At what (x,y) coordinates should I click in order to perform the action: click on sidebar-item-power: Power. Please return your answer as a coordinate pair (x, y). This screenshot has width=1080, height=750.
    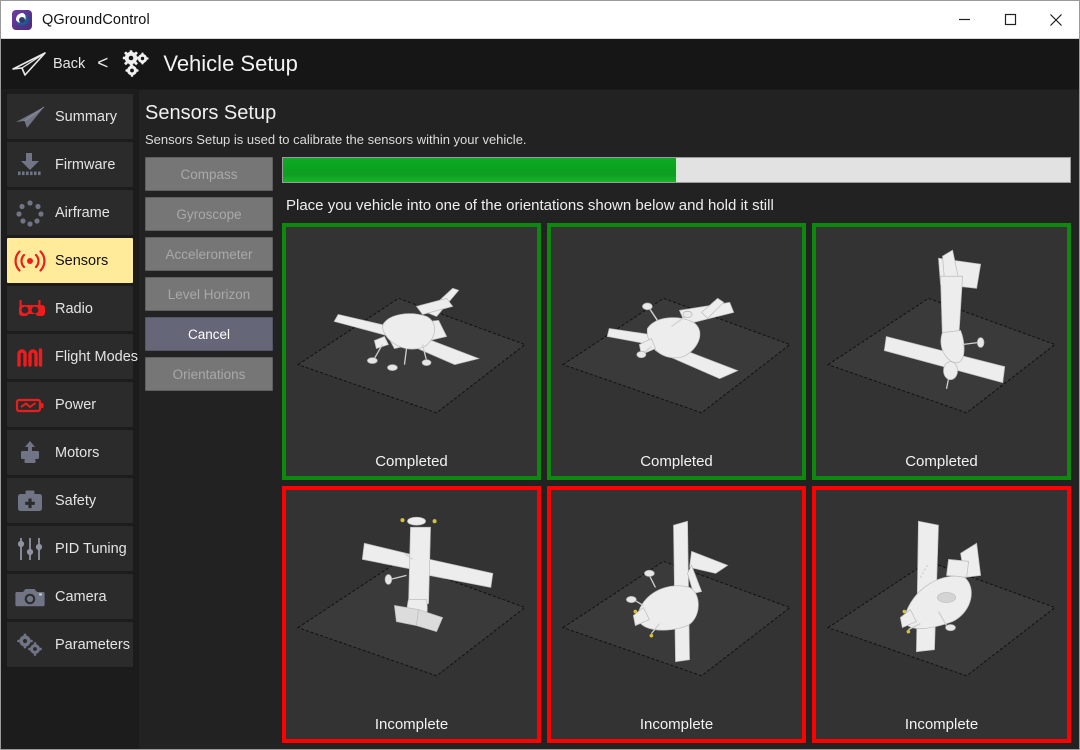
    Looking at the image, I should click on (70, 404).